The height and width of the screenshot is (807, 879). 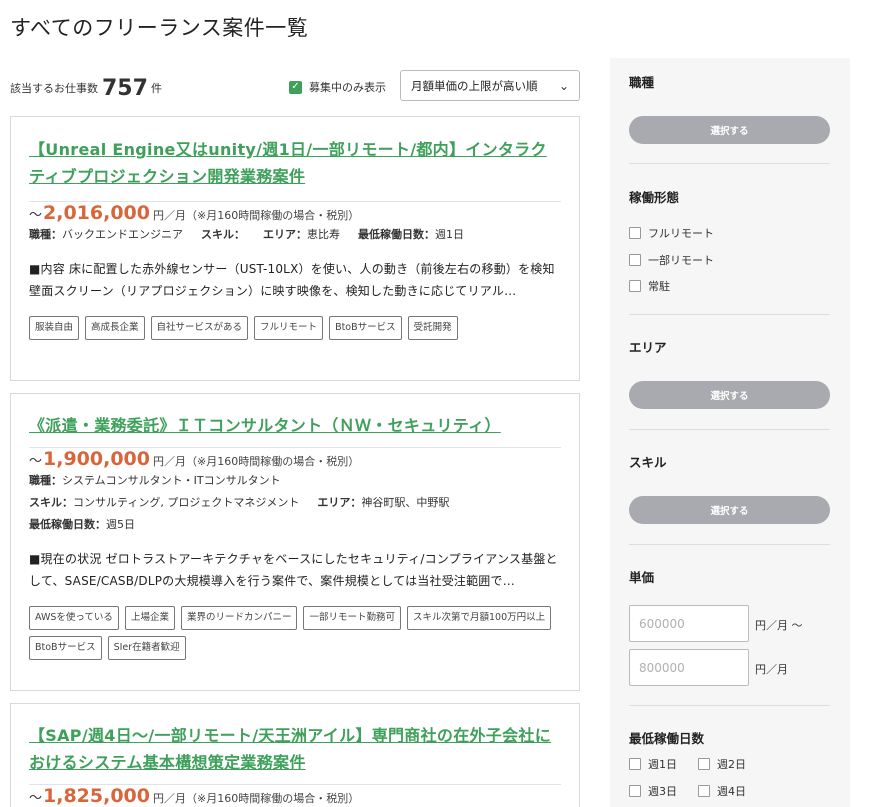 I want to click on checkbox-label: 常駐, so click(x=659, y=286).